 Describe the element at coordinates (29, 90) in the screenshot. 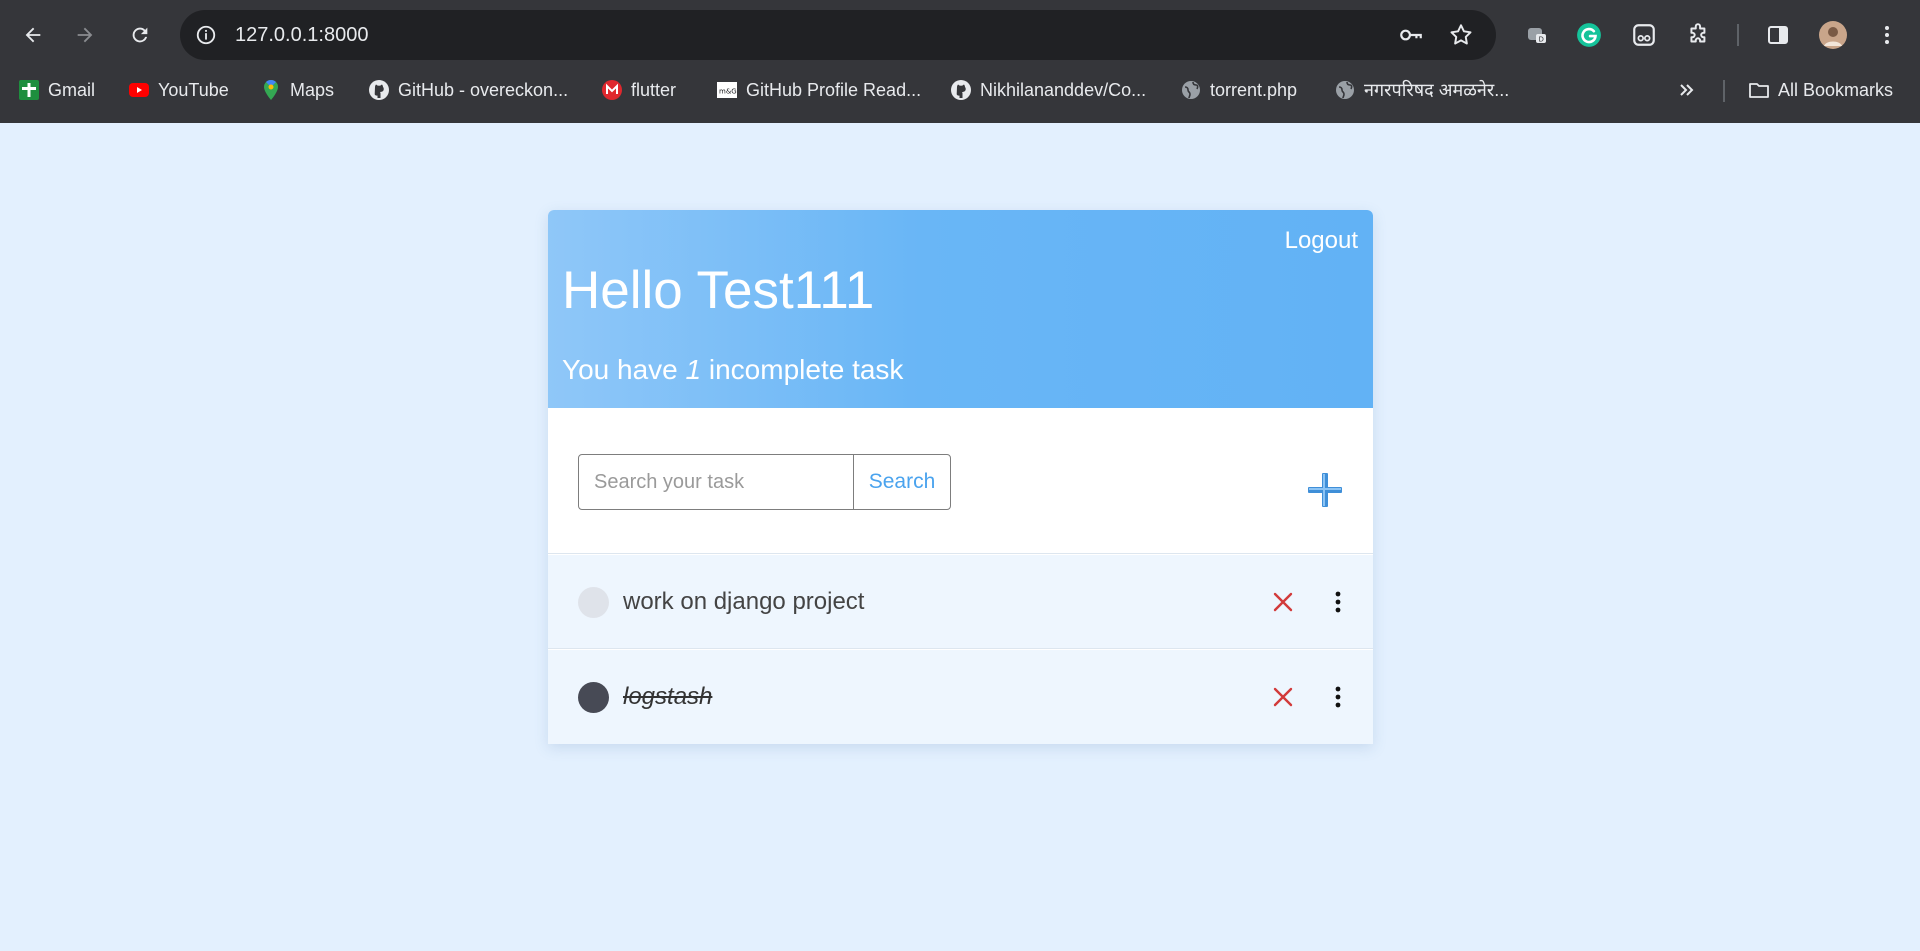

I see `gmail-icon` at that location.